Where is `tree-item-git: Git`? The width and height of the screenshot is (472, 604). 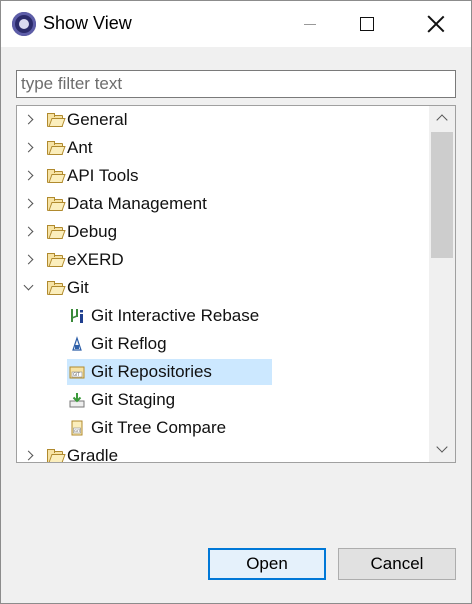
tree-item-git: Git is located at coordinates (223, 288).